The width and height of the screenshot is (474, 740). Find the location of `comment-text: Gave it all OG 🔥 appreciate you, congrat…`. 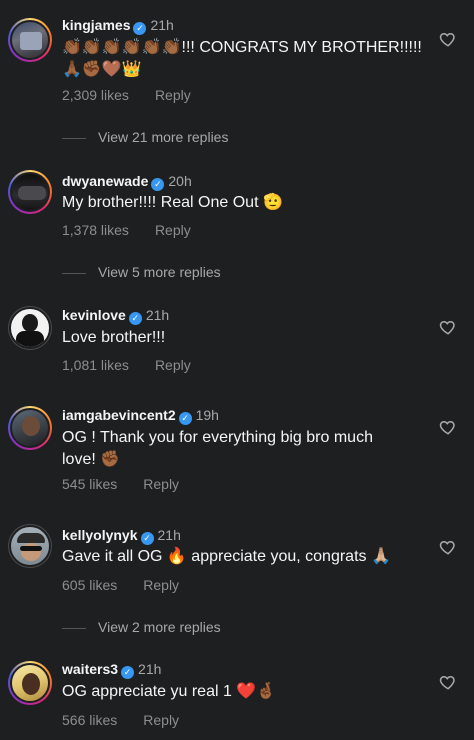

comment-text: Gave it all OG 🔥 appreciate you, congrat… is located at coordinates (226, 556).